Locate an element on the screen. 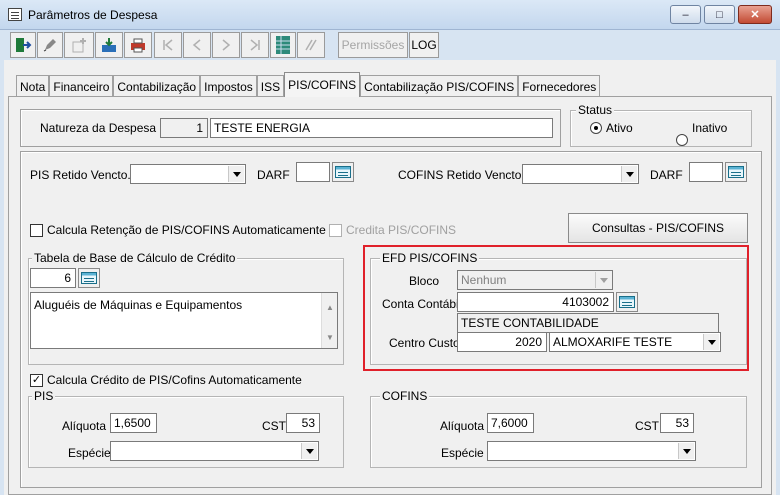  cofins-retido-select is located at coordinates (580, 174).